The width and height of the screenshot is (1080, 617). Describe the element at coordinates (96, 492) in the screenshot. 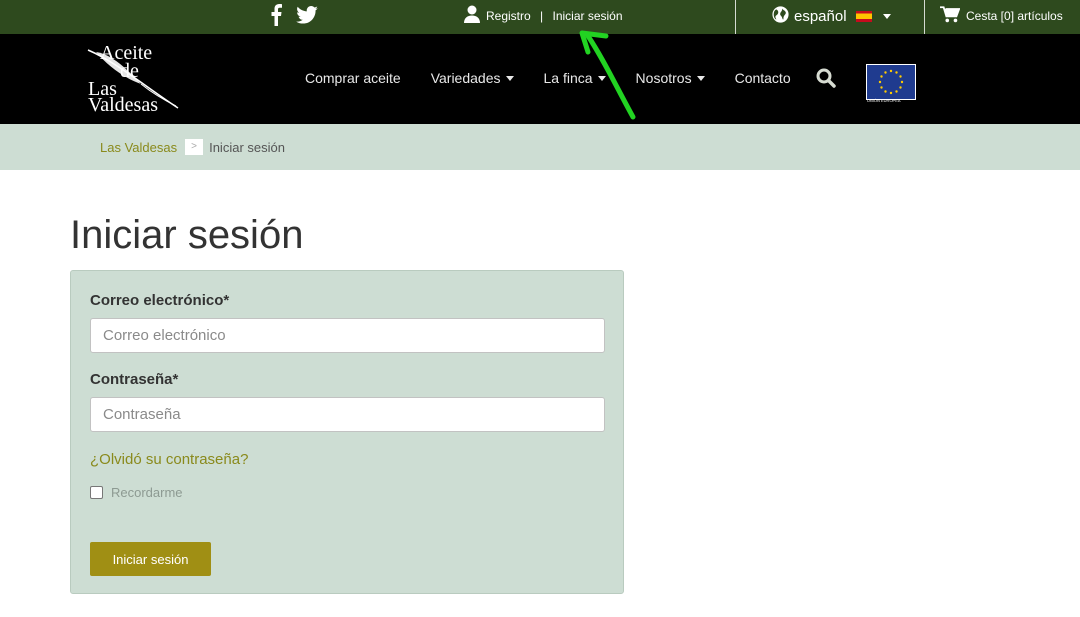

I see `remember-checkbox` at that location.